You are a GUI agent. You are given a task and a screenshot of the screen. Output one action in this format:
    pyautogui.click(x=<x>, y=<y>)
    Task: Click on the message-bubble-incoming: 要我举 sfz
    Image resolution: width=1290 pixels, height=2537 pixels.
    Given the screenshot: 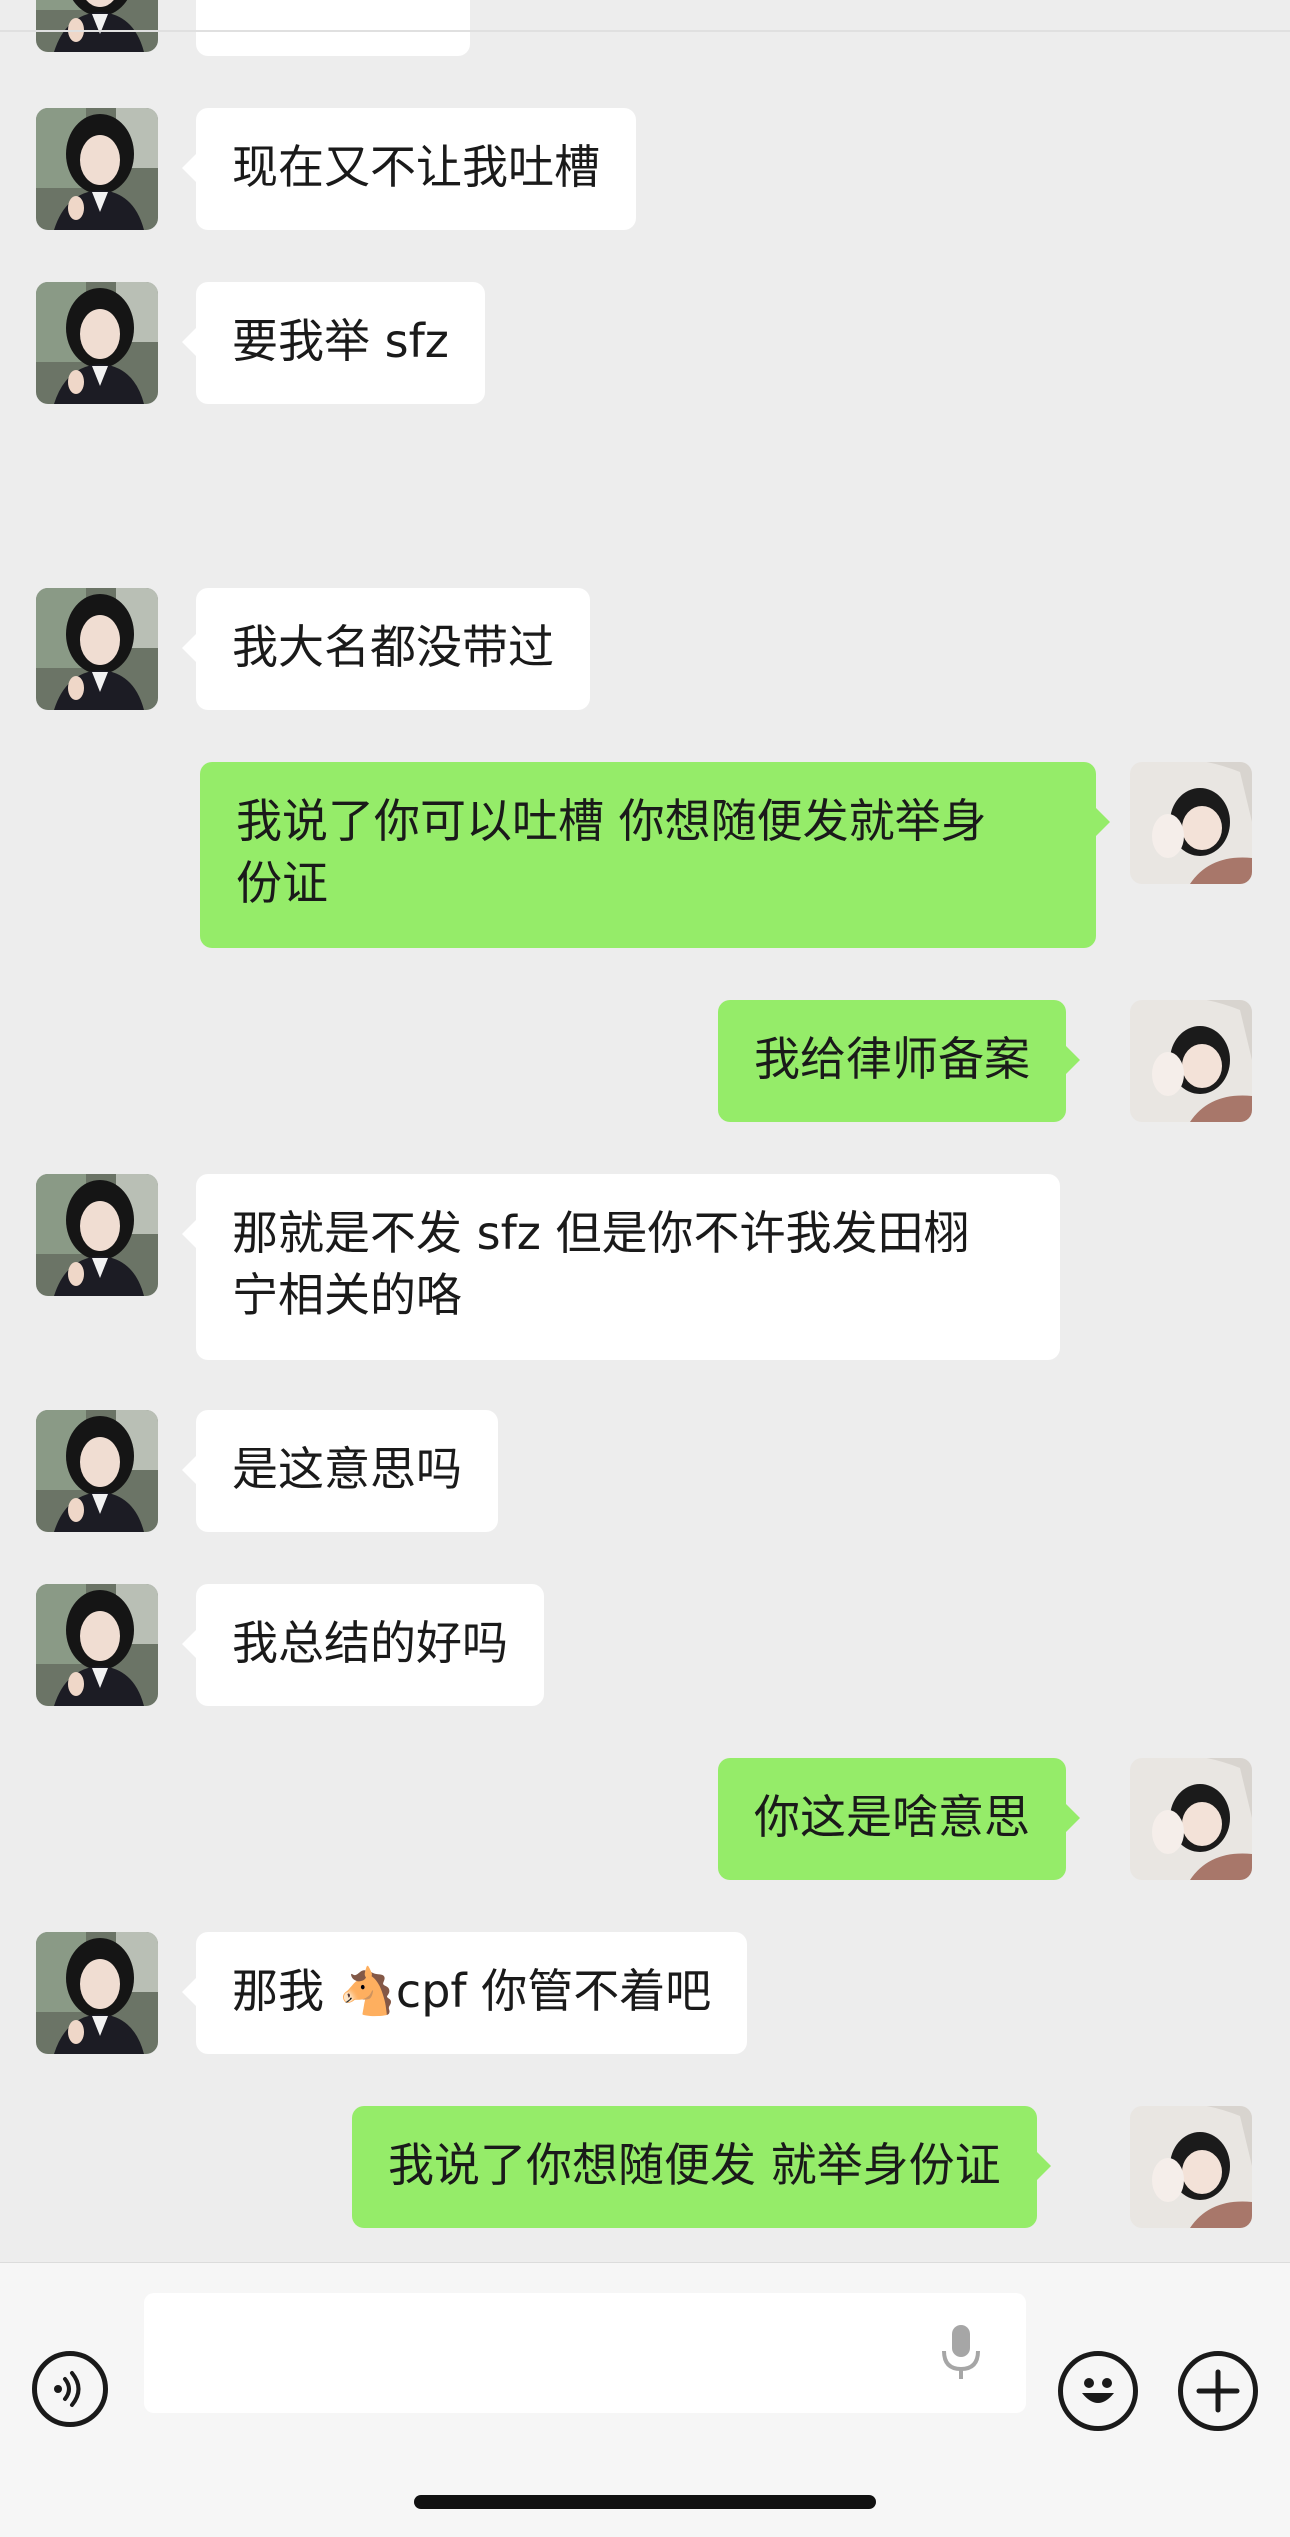 What is the action you would take?
    pyautogui.click(x=333, y=343)
    